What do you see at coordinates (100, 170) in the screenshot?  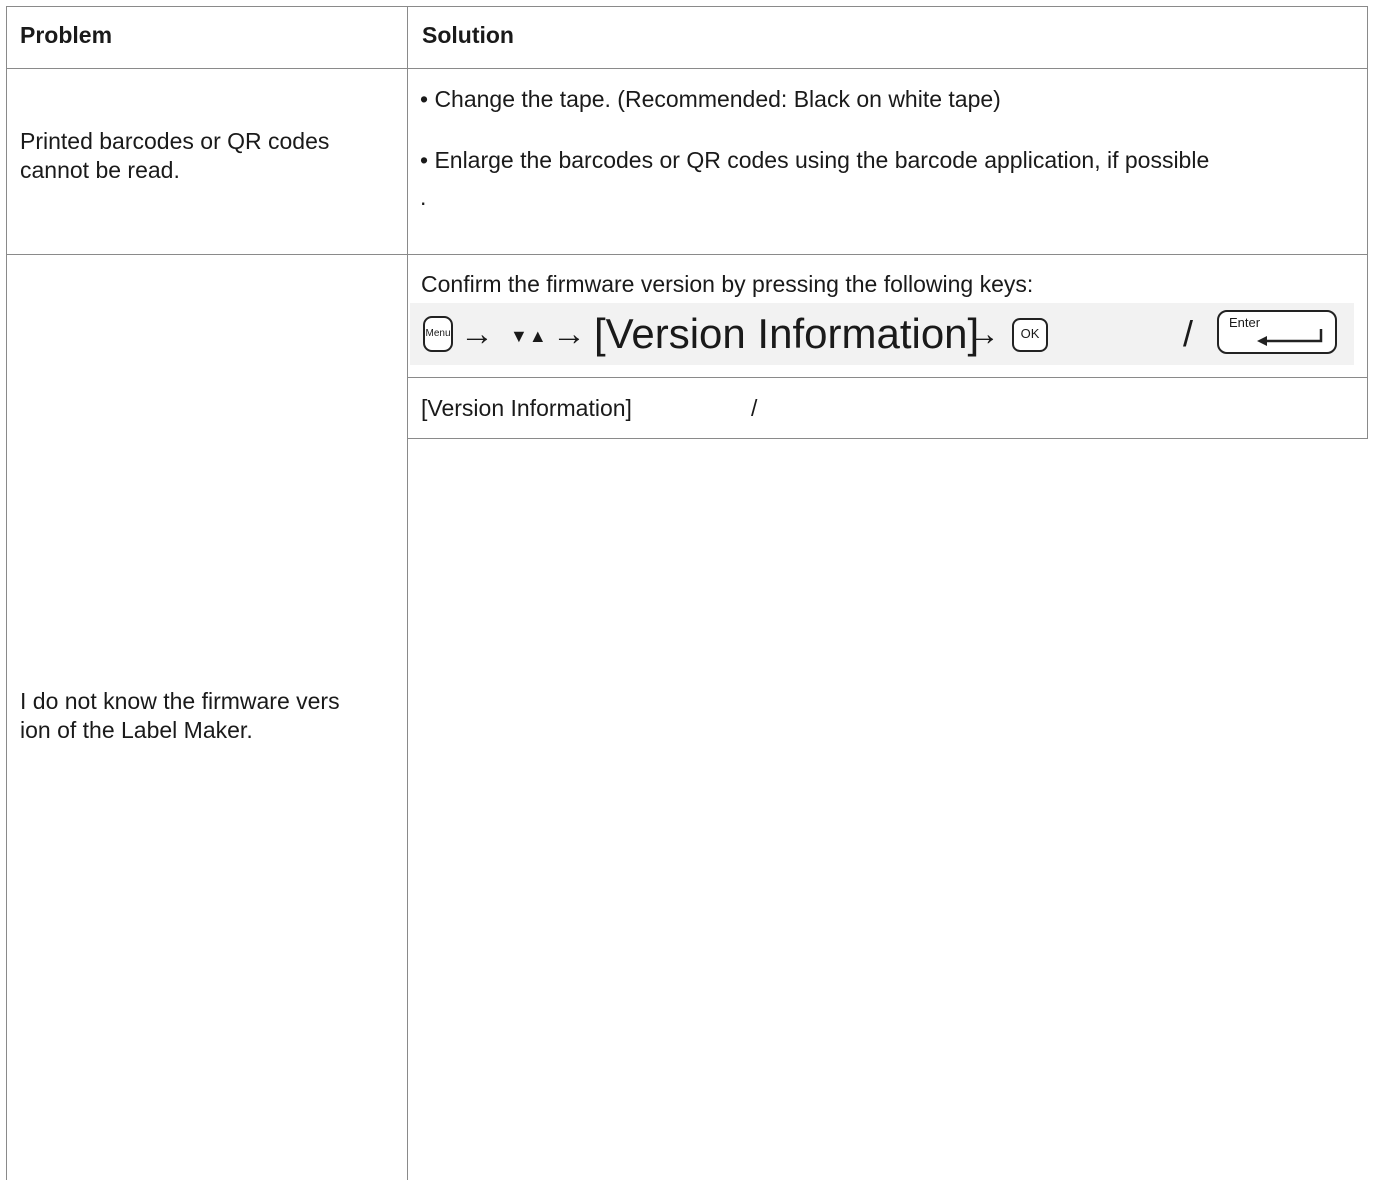 I see `row1-problem-line2: cannot be read.` at bounding box center [100, 170].